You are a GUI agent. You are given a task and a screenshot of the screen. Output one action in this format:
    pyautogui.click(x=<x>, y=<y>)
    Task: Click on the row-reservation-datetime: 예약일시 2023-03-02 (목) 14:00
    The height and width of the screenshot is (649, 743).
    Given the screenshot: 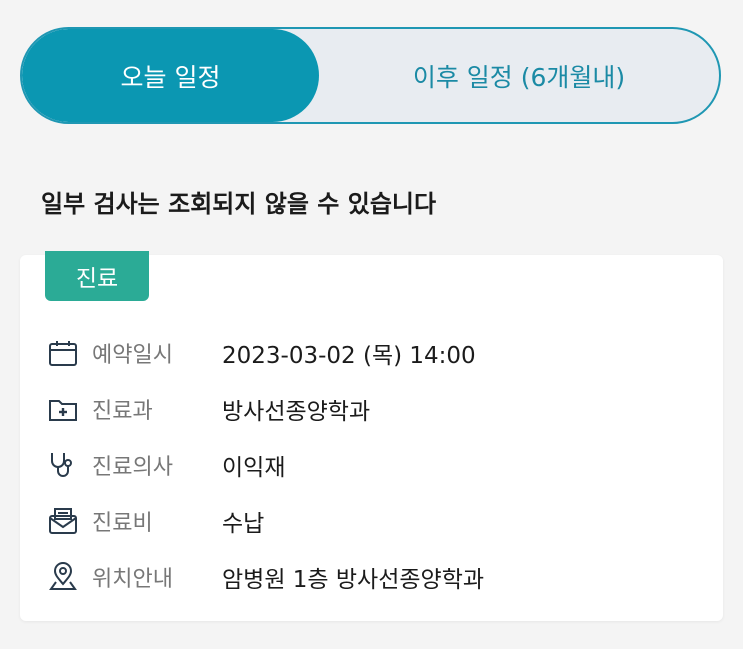 What is the action you would take?
    pyautogui.click(x=261, y=353)
    